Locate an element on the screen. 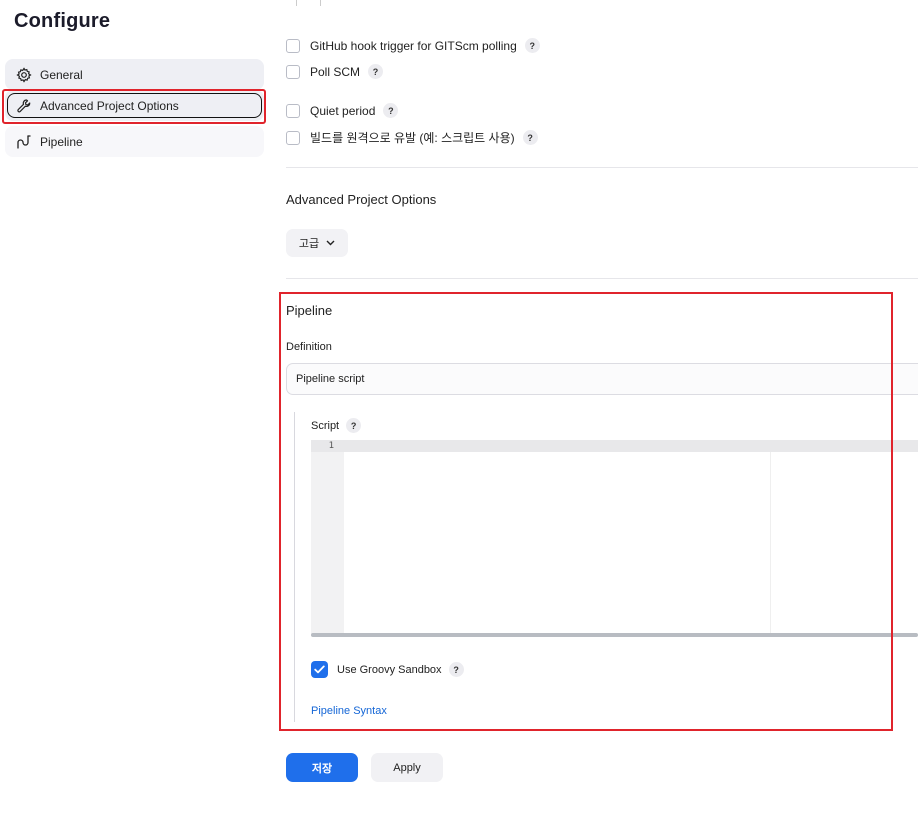 The width and height of the screenshot is (918, 820). sidebar-item-pipeline: Pipeline is located at coordinates (134, 141).